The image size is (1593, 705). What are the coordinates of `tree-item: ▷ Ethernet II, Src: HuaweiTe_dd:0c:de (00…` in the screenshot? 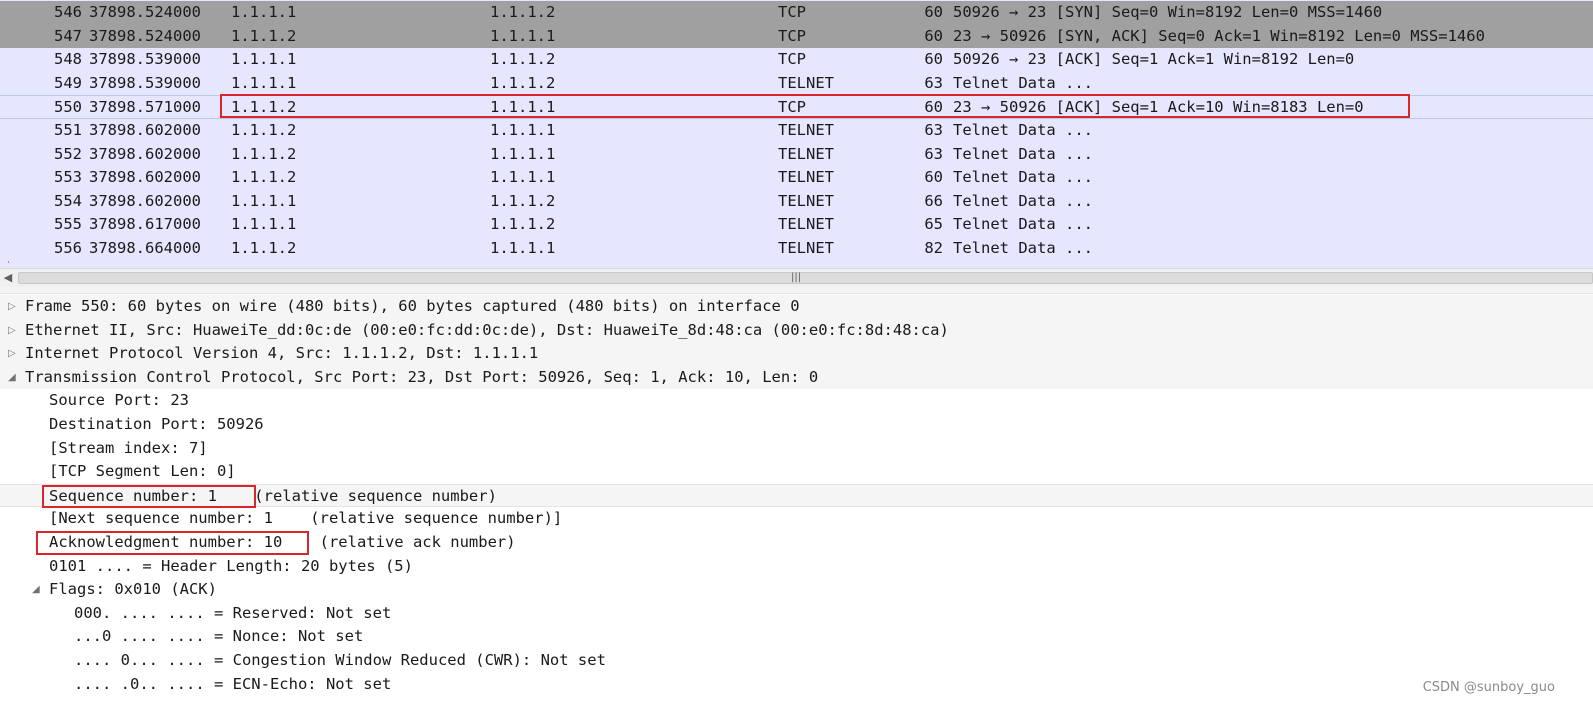 It's located at (796, 330).